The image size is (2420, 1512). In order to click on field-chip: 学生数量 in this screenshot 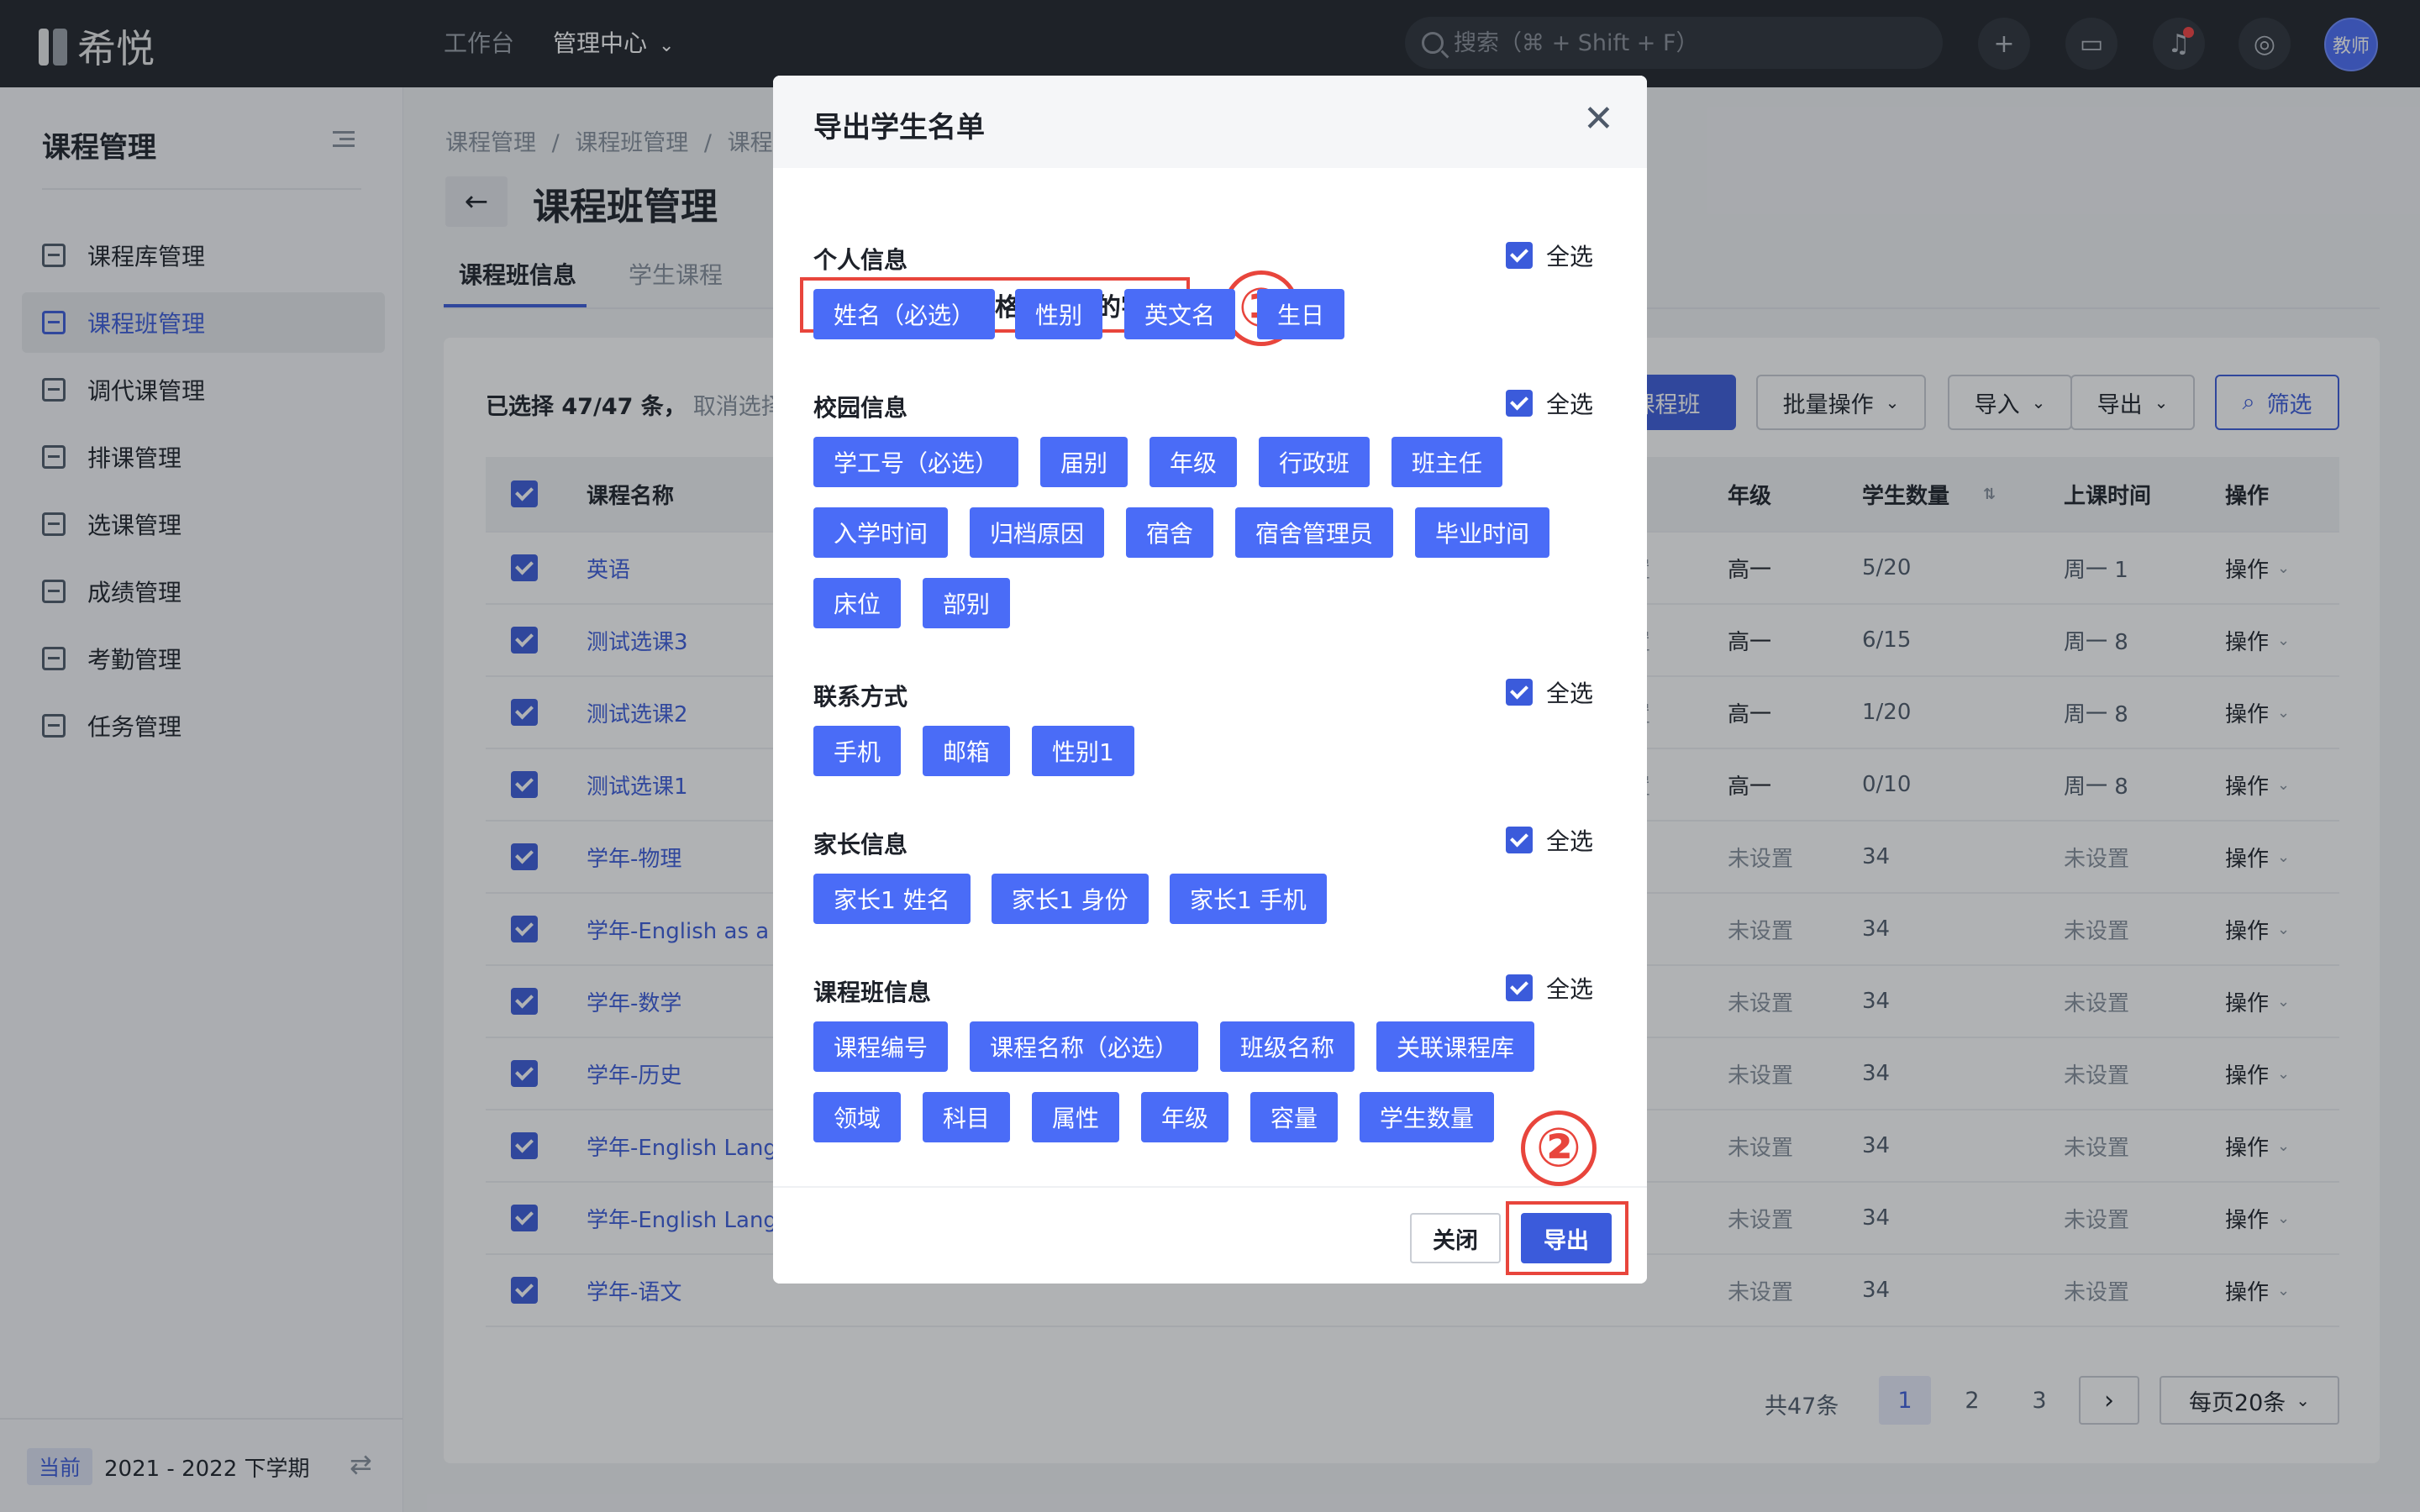, I will do `click(1427, 1117)`.